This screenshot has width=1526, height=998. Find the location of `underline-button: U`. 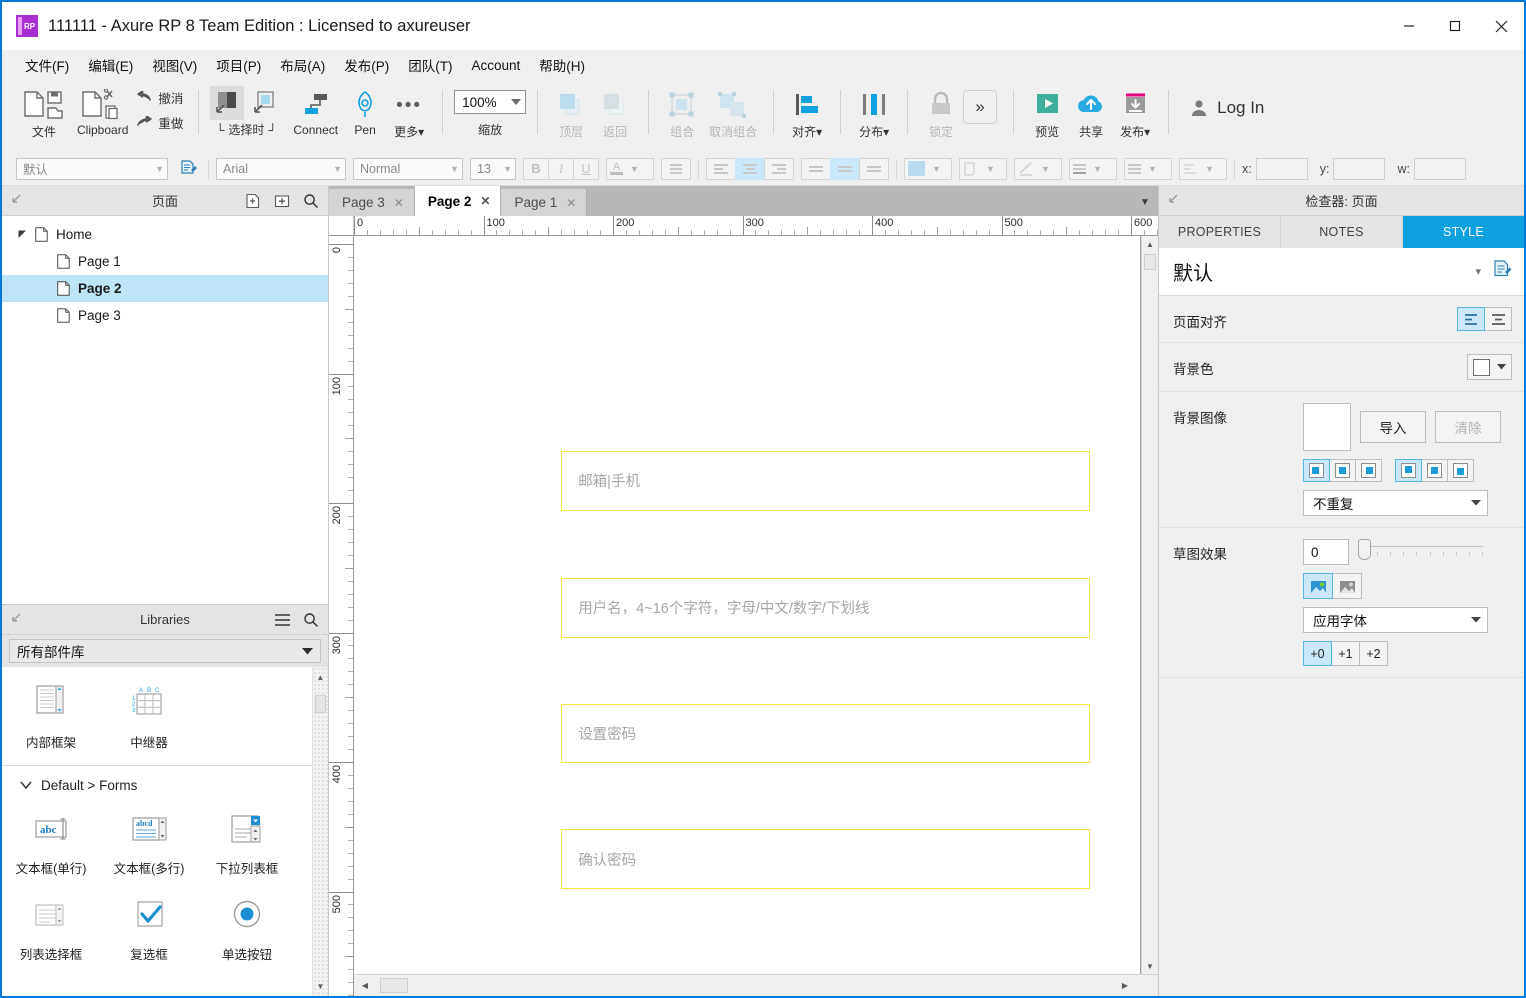

underline-button: U is located at coordinates (586, 168).